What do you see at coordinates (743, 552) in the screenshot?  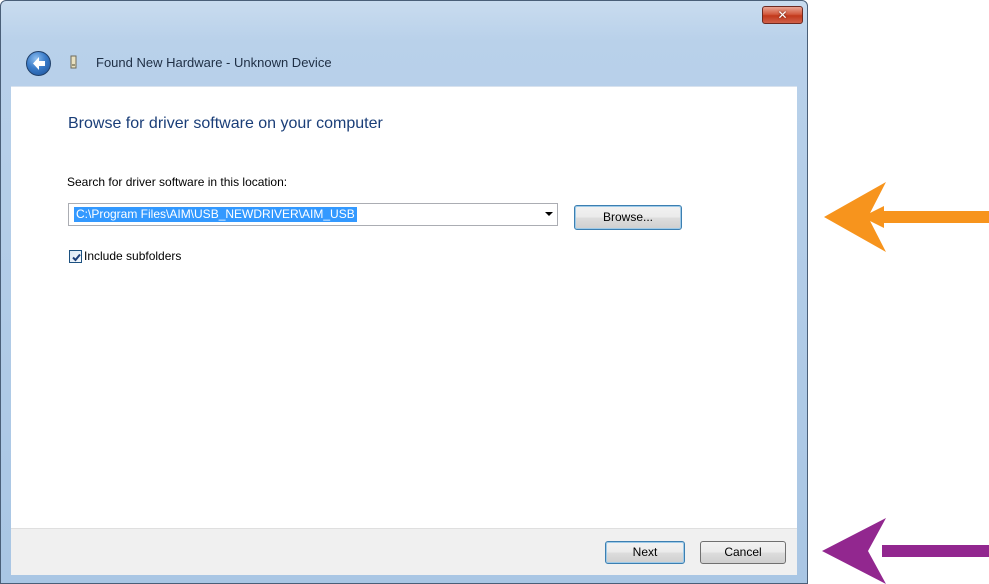 I see `cancel-button: Cancel` at bounding box center [743, 552].